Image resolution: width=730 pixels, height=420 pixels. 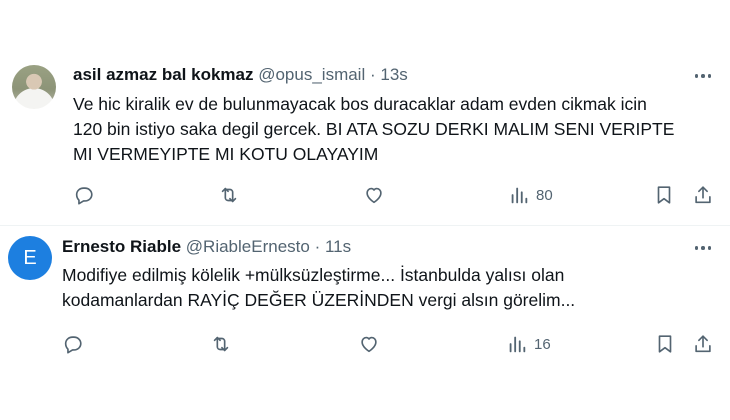 What do you see at coordinates (393, 74) in the screenshot?
I see `timestamp: 13s` at bounding box center [393, 74].